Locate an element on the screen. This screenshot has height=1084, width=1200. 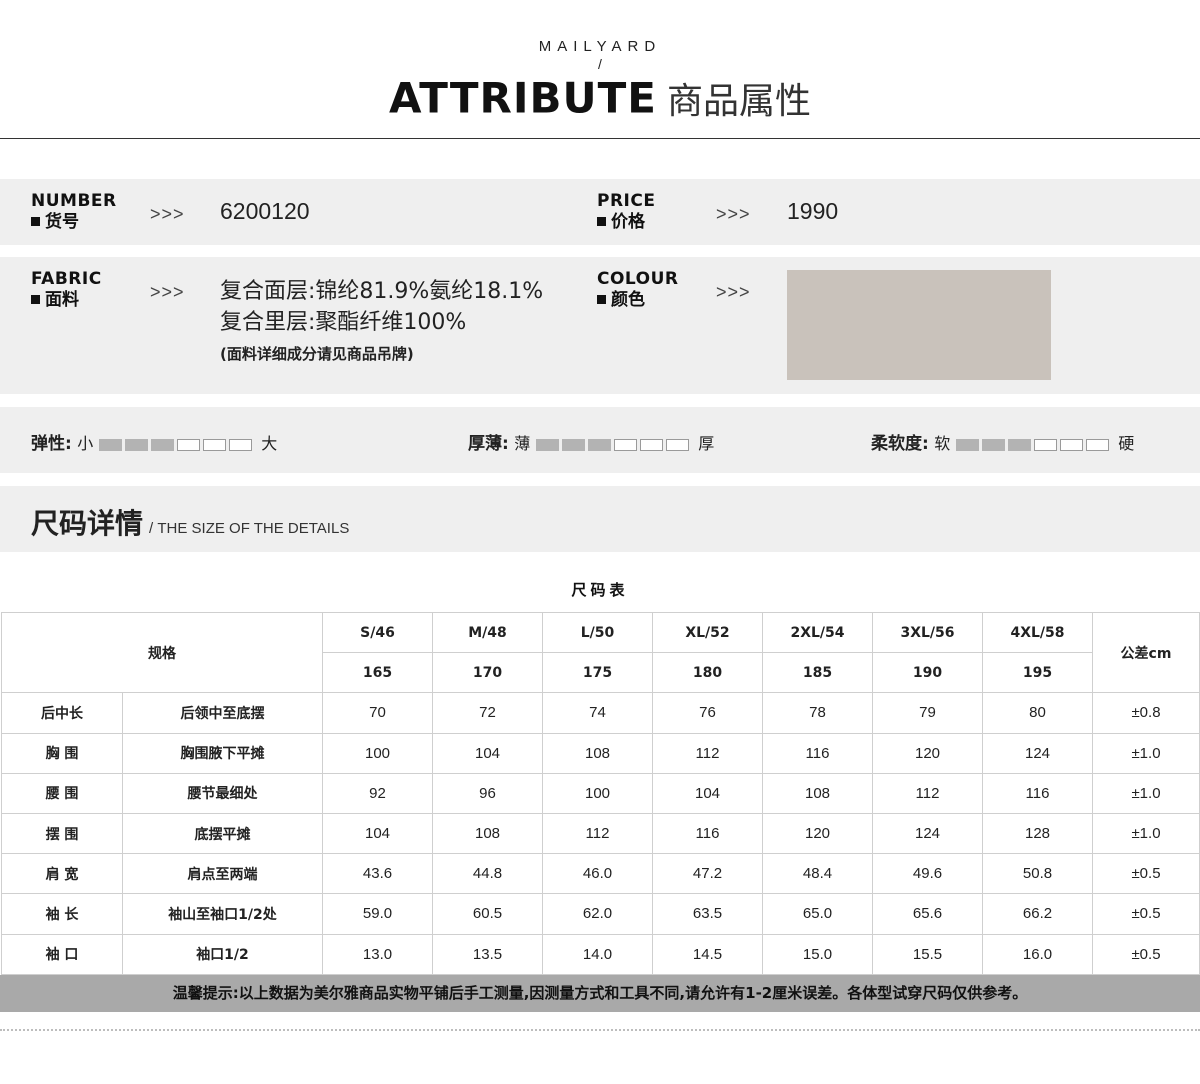
scale-high: 厚 is located at coordinates (706, 443).